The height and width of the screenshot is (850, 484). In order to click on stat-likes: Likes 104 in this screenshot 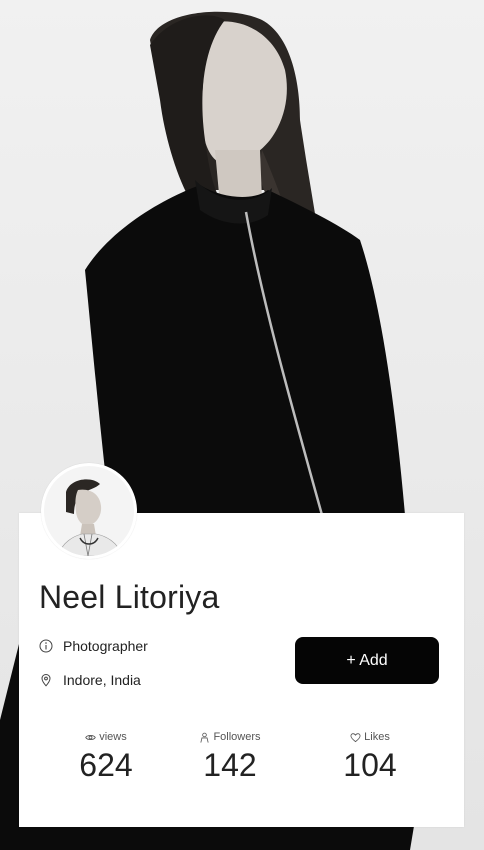, I will do `click(370, 756)`.